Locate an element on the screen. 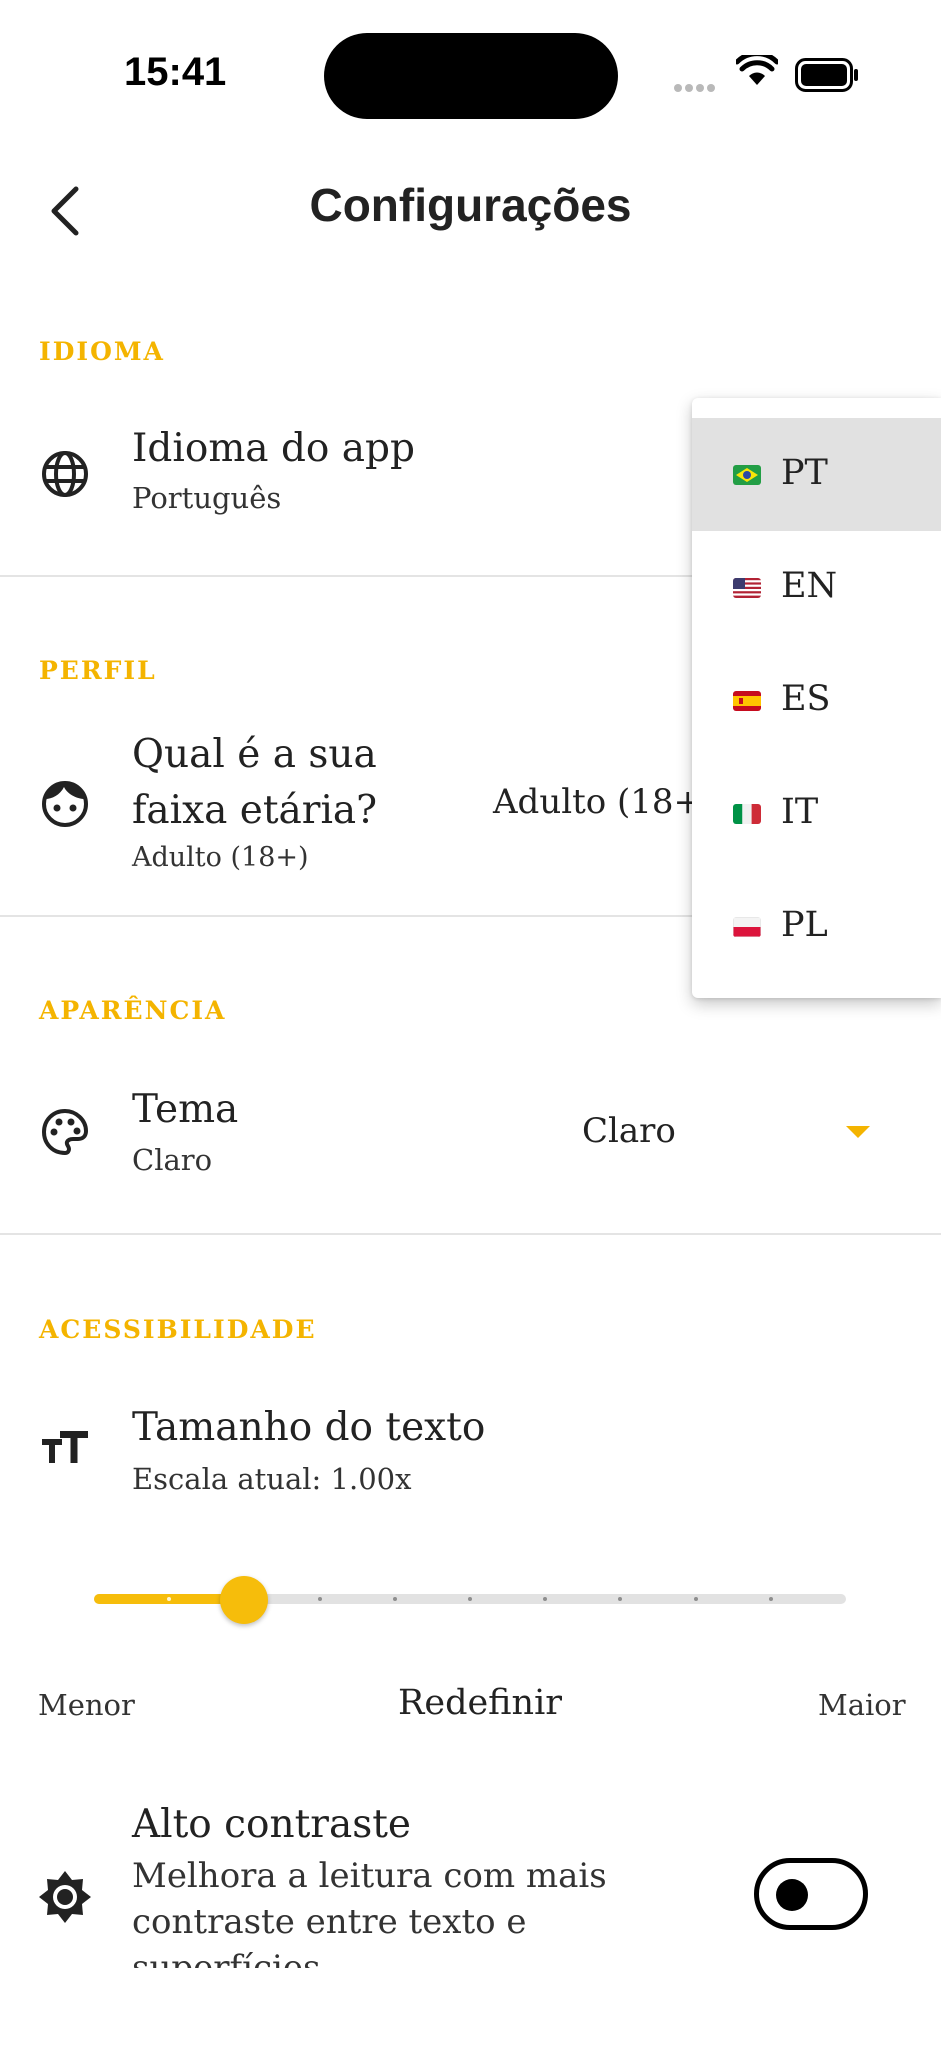  language-subtitle: Português is located at coordinates (207, 498).